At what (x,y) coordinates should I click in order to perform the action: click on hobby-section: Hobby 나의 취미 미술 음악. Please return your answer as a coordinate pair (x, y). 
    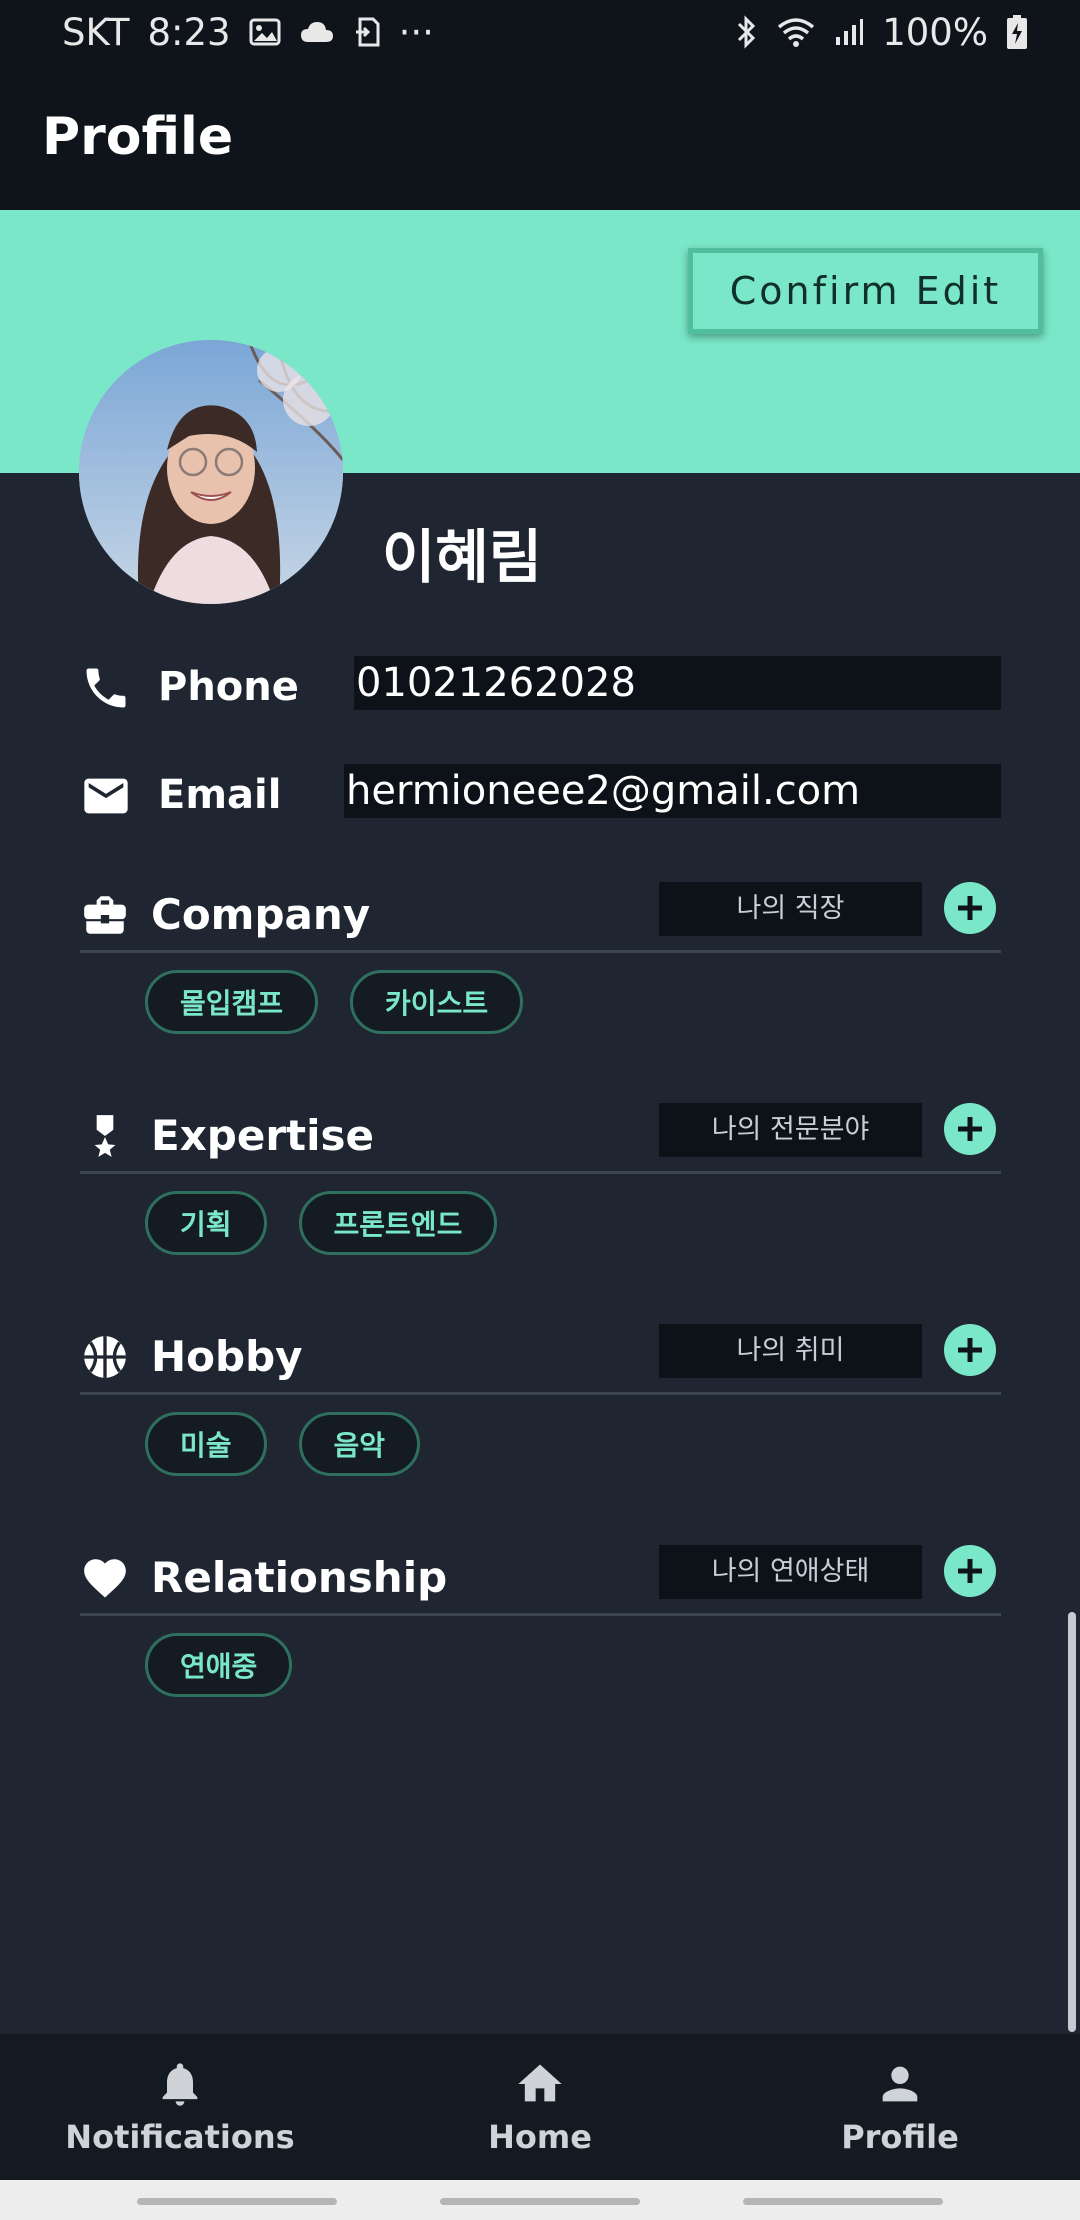
    Looking at the image, I should click on (540, 1399).